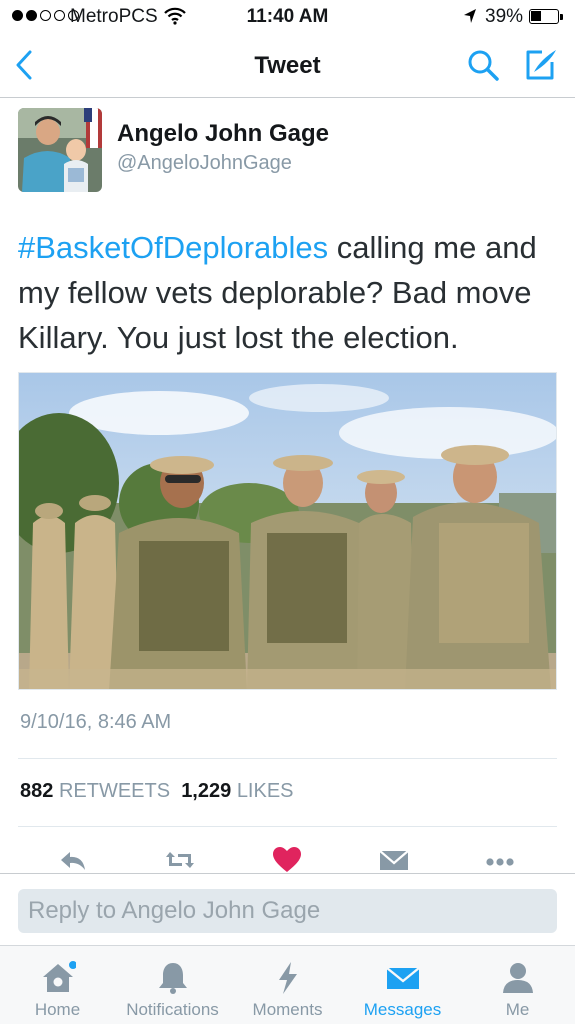 This screenshot has width=575, height=1024. I want to click on battery-tip, so click(561, 17).